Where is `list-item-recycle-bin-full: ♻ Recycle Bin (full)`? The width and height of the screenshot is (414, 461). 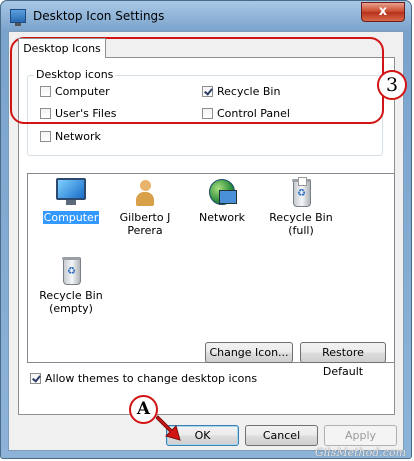 list-item-recycle-bin-full: ♻ Recycle Bin (full) is located at coordinates (301, 206).